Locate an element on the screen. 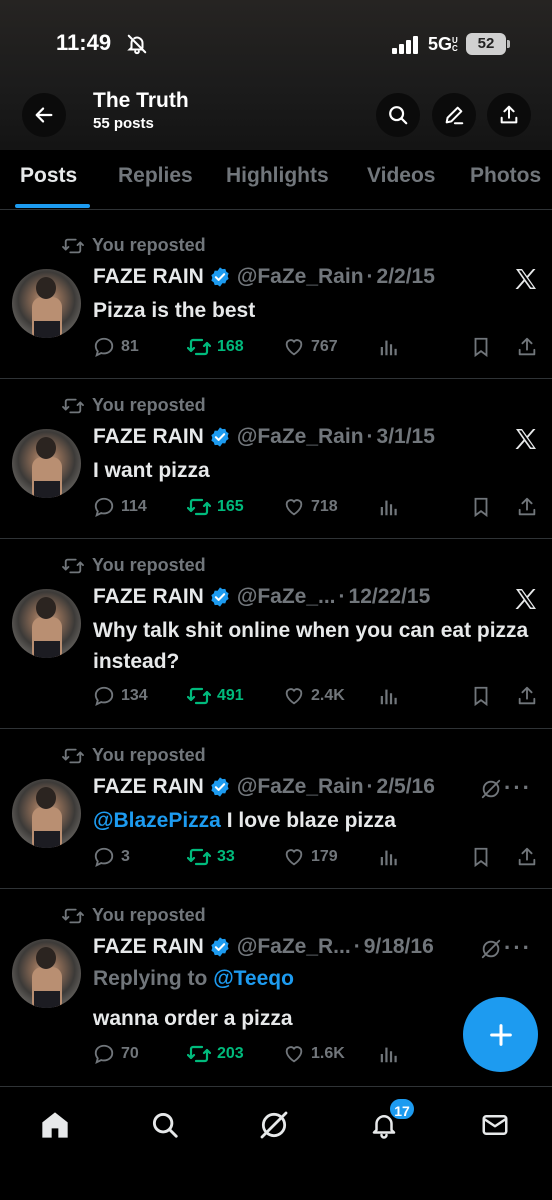 The image size is (552, 1200). signal-icon is located at coordinates (405, 45).